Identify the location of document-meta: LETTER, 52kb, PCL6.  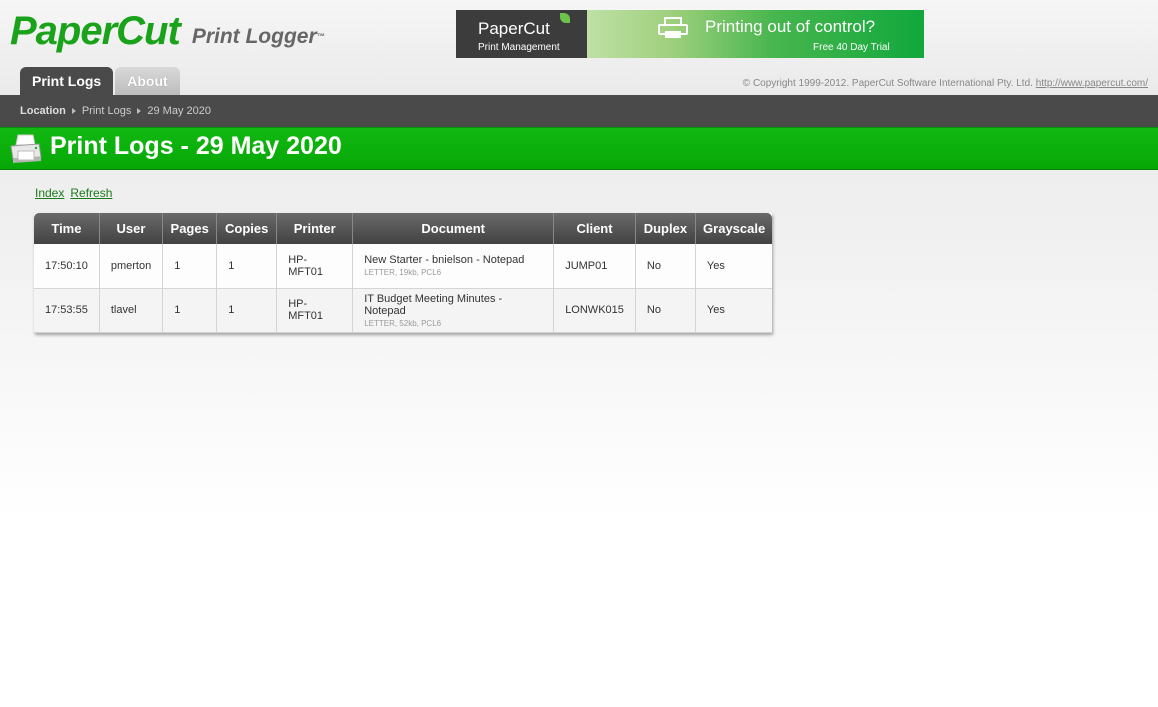
(403, 323).